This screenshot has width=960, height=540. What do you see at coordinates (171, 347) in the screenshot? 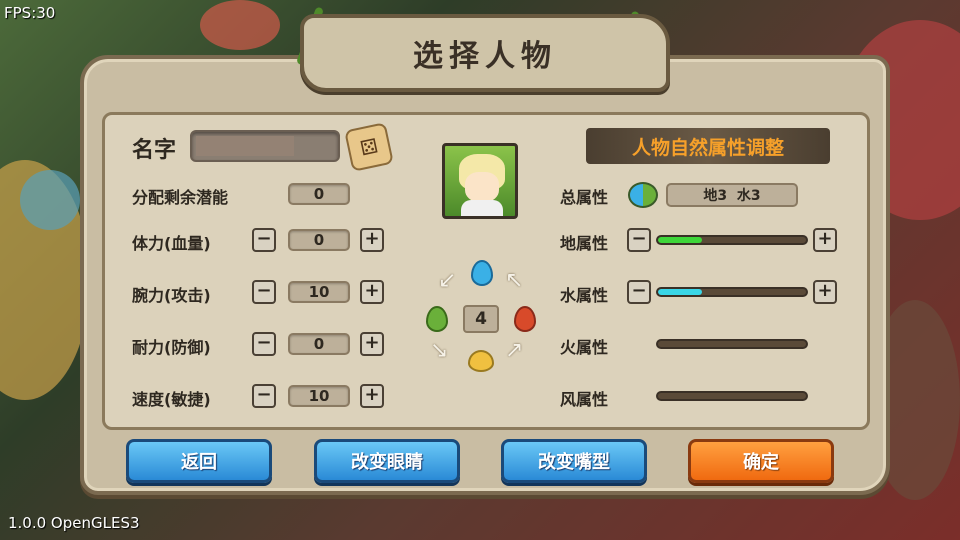
I see `stat-label-defense: 耐力(防御)` at bounding box center [171, 347].